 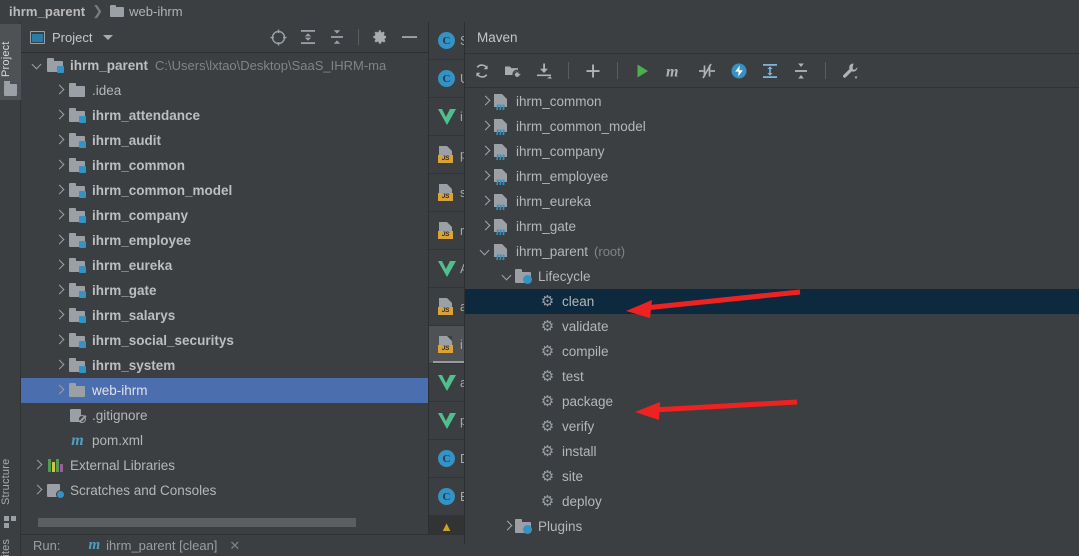 What do you see at coordinates (224, 440) in the screenshot?
I see `tree-item-pom-xml: m pom.xml` at bounding box center [224, 440].